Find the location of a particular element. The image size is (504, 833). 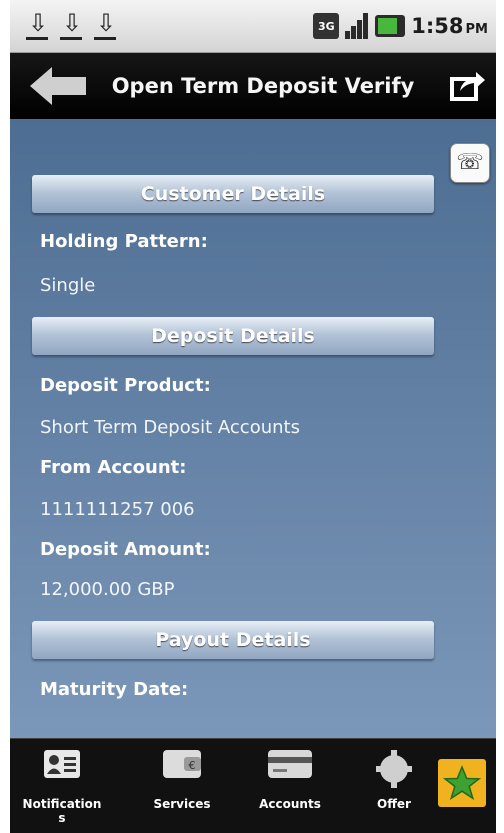

status-icons: 3G 1:58 PM is located at coordinates (400, 26).